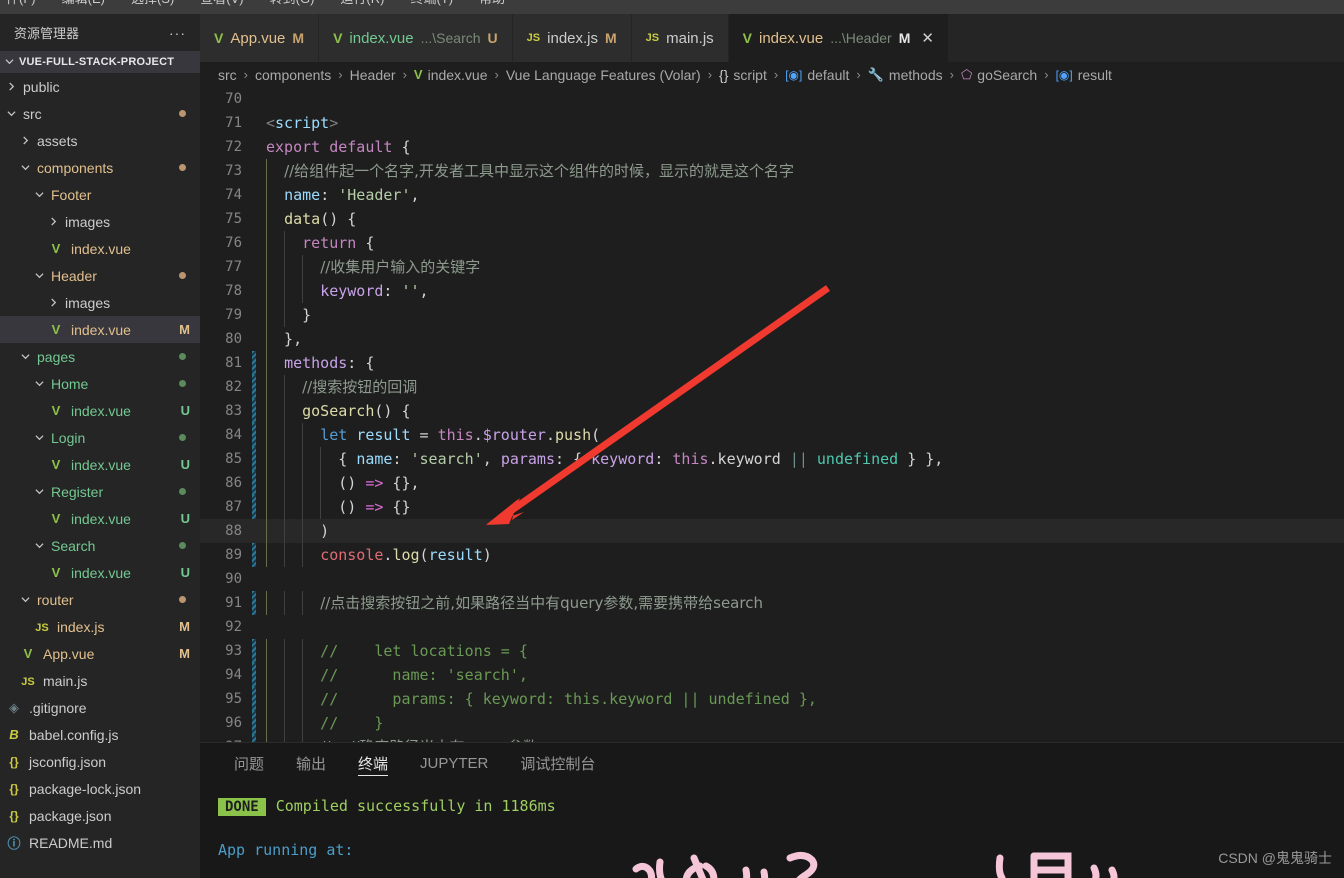 Image resolution: width=1344 pixels, height=878 pixels. I want to click on tree-item-index-vue: Vindex.vue, so click(100, 248).